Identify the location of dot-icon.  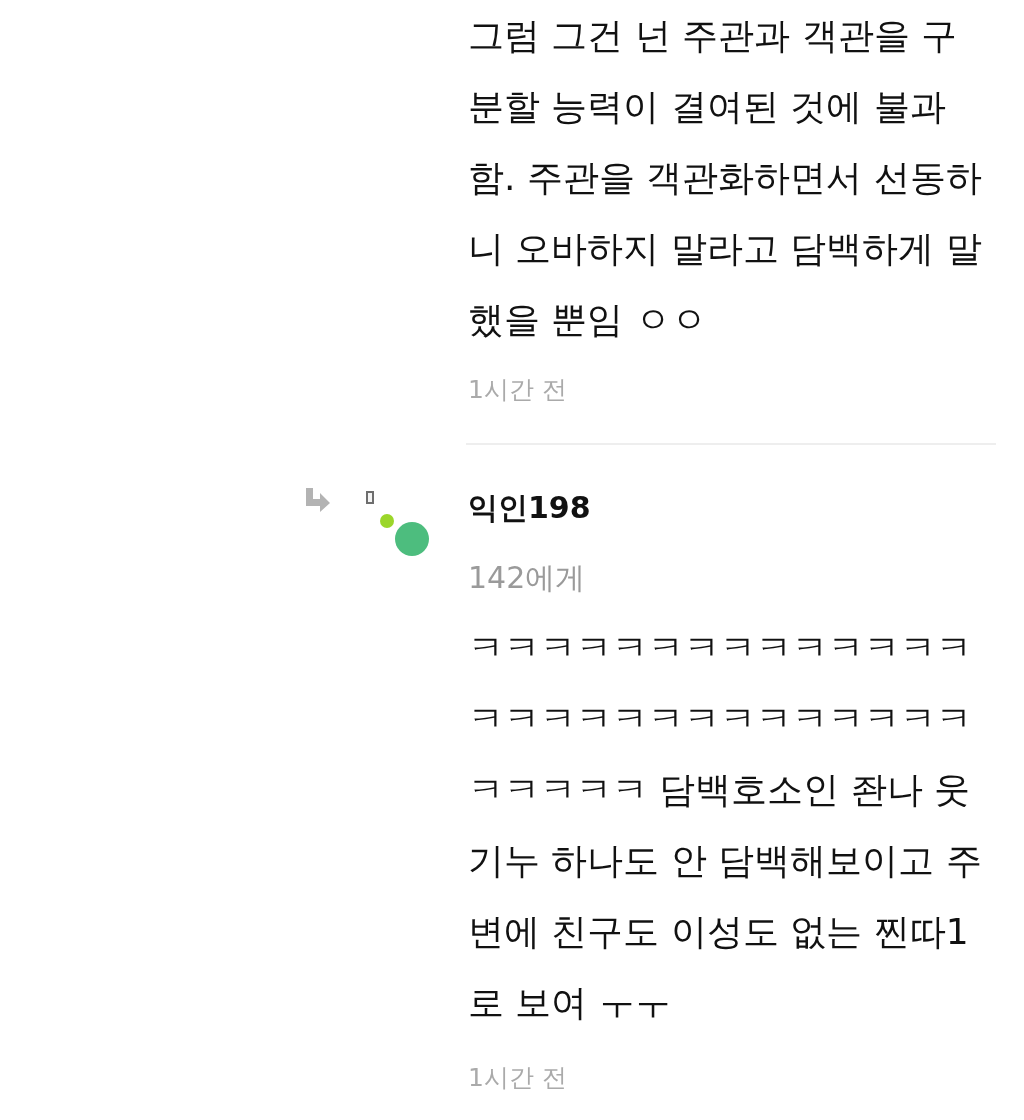
(387, 521).